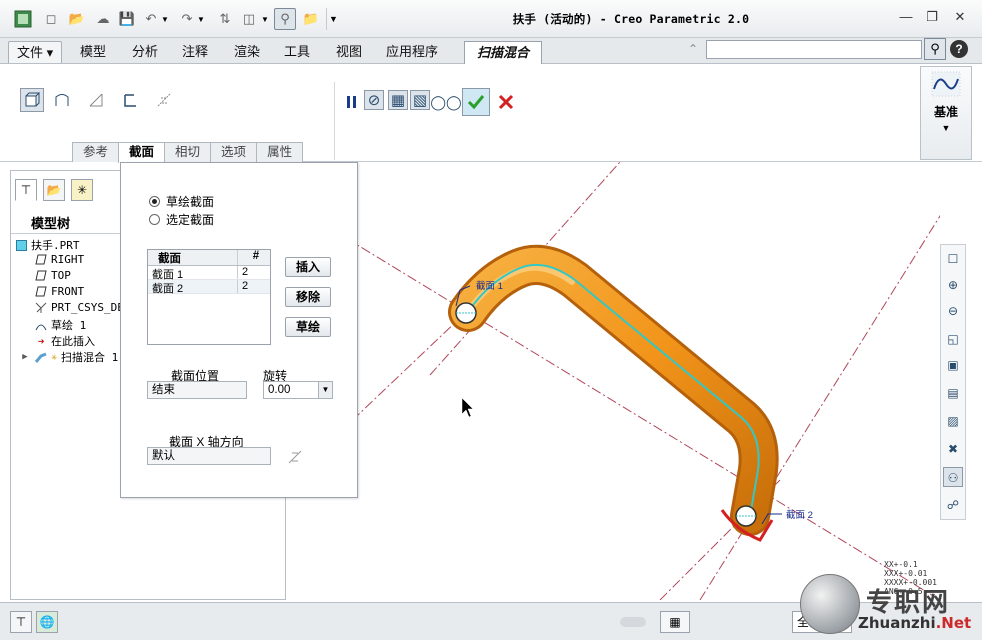  Describe the element at coordinates (953, 259) in the screenshot. I see `refit-icon: ☐` at that location.